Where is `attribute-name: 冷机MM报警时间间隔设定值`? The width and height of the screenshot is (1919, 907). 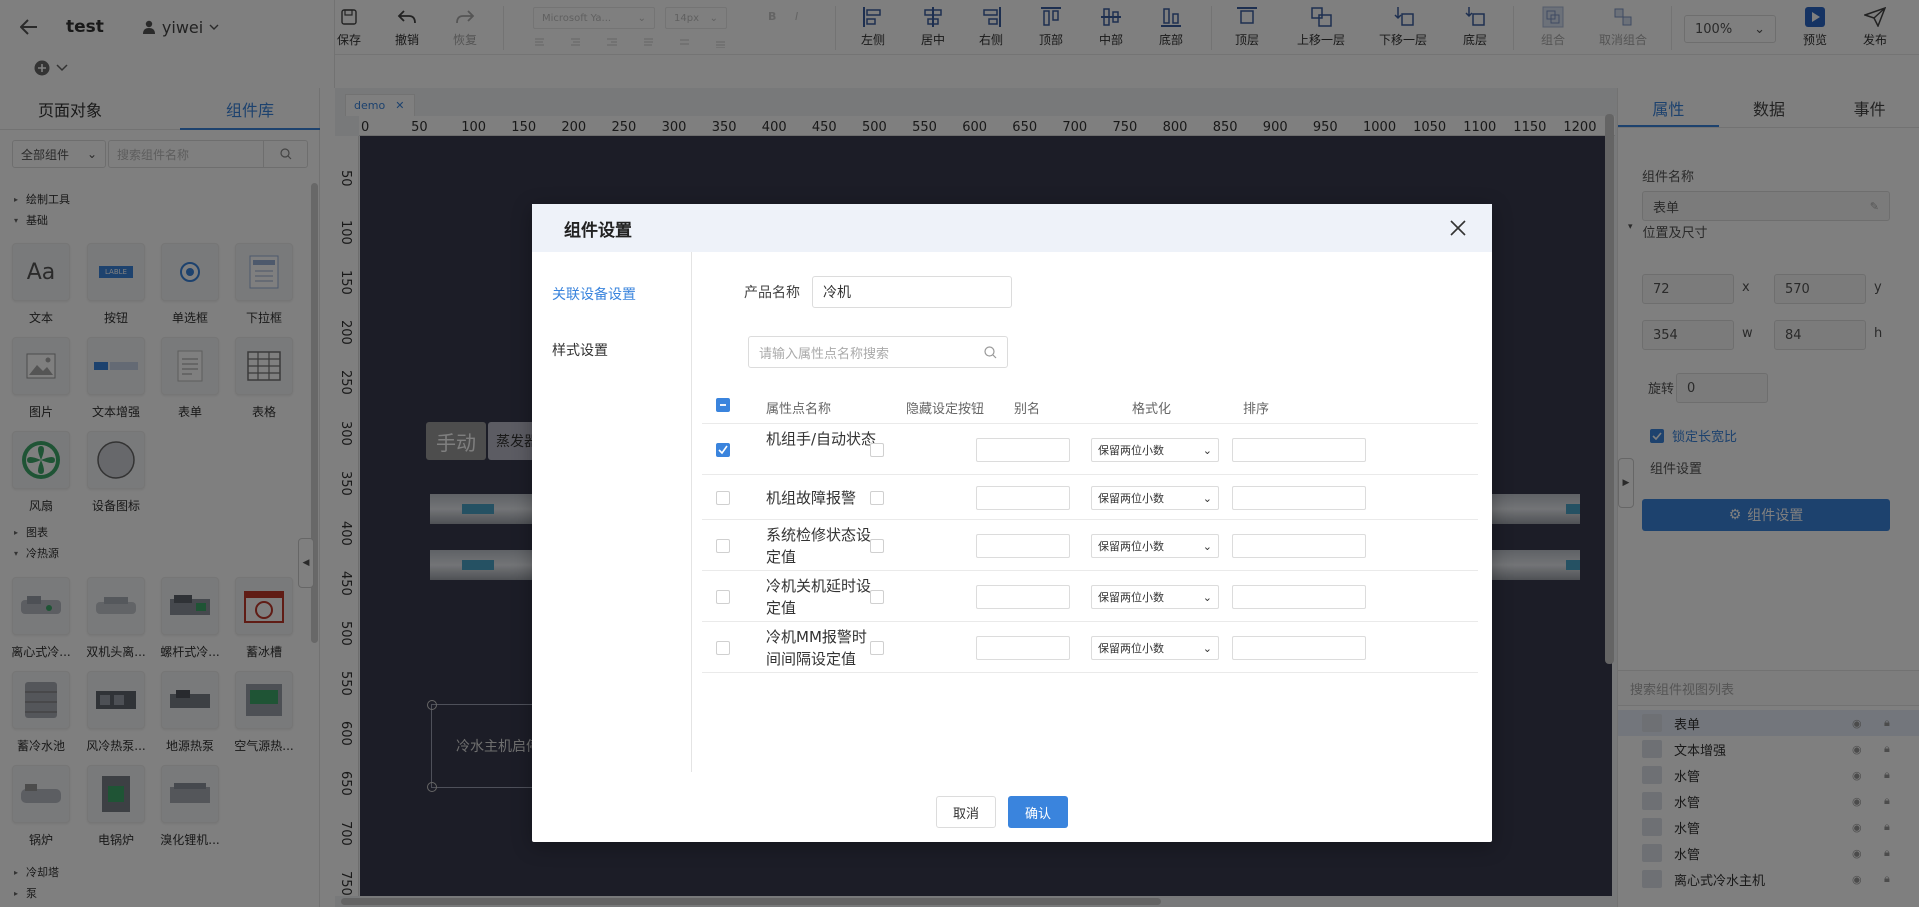 attribute-name: 冷机MM报警时间间隔设定值 is located at coordinates (816, 648).